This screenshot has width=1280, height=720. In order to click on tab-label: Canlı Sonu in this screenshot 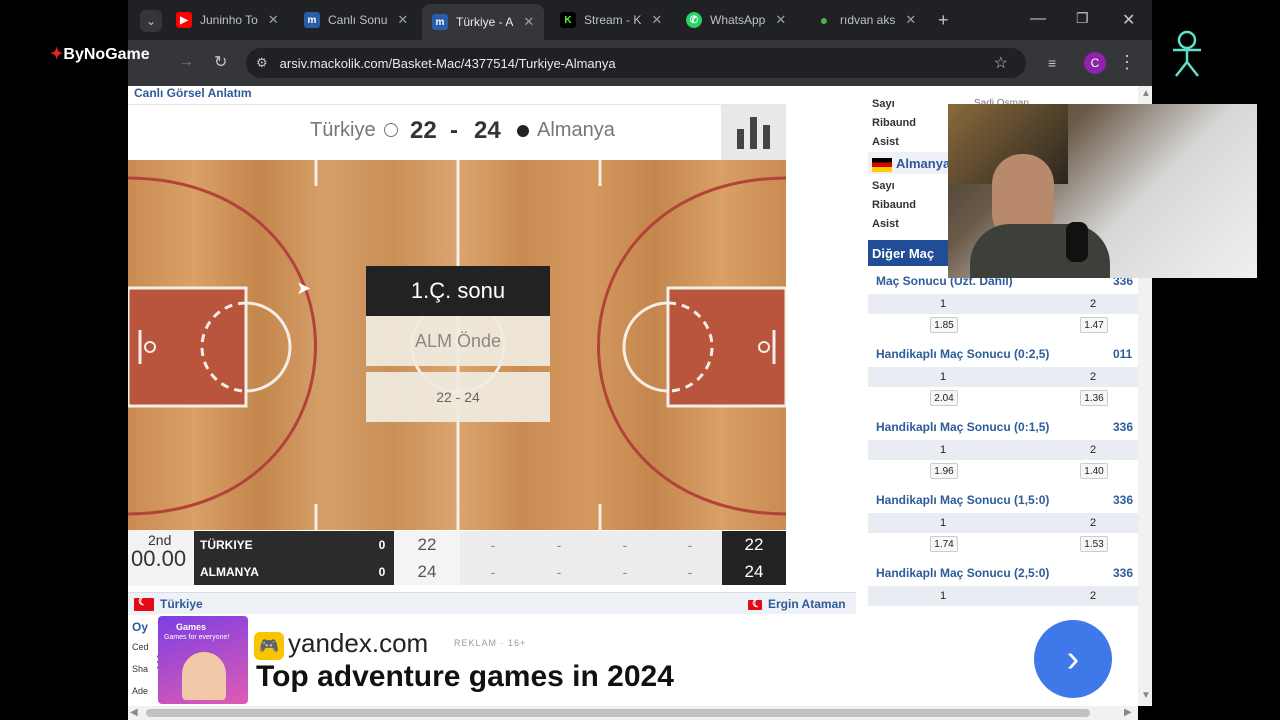, I will do `click(358, 20)`.